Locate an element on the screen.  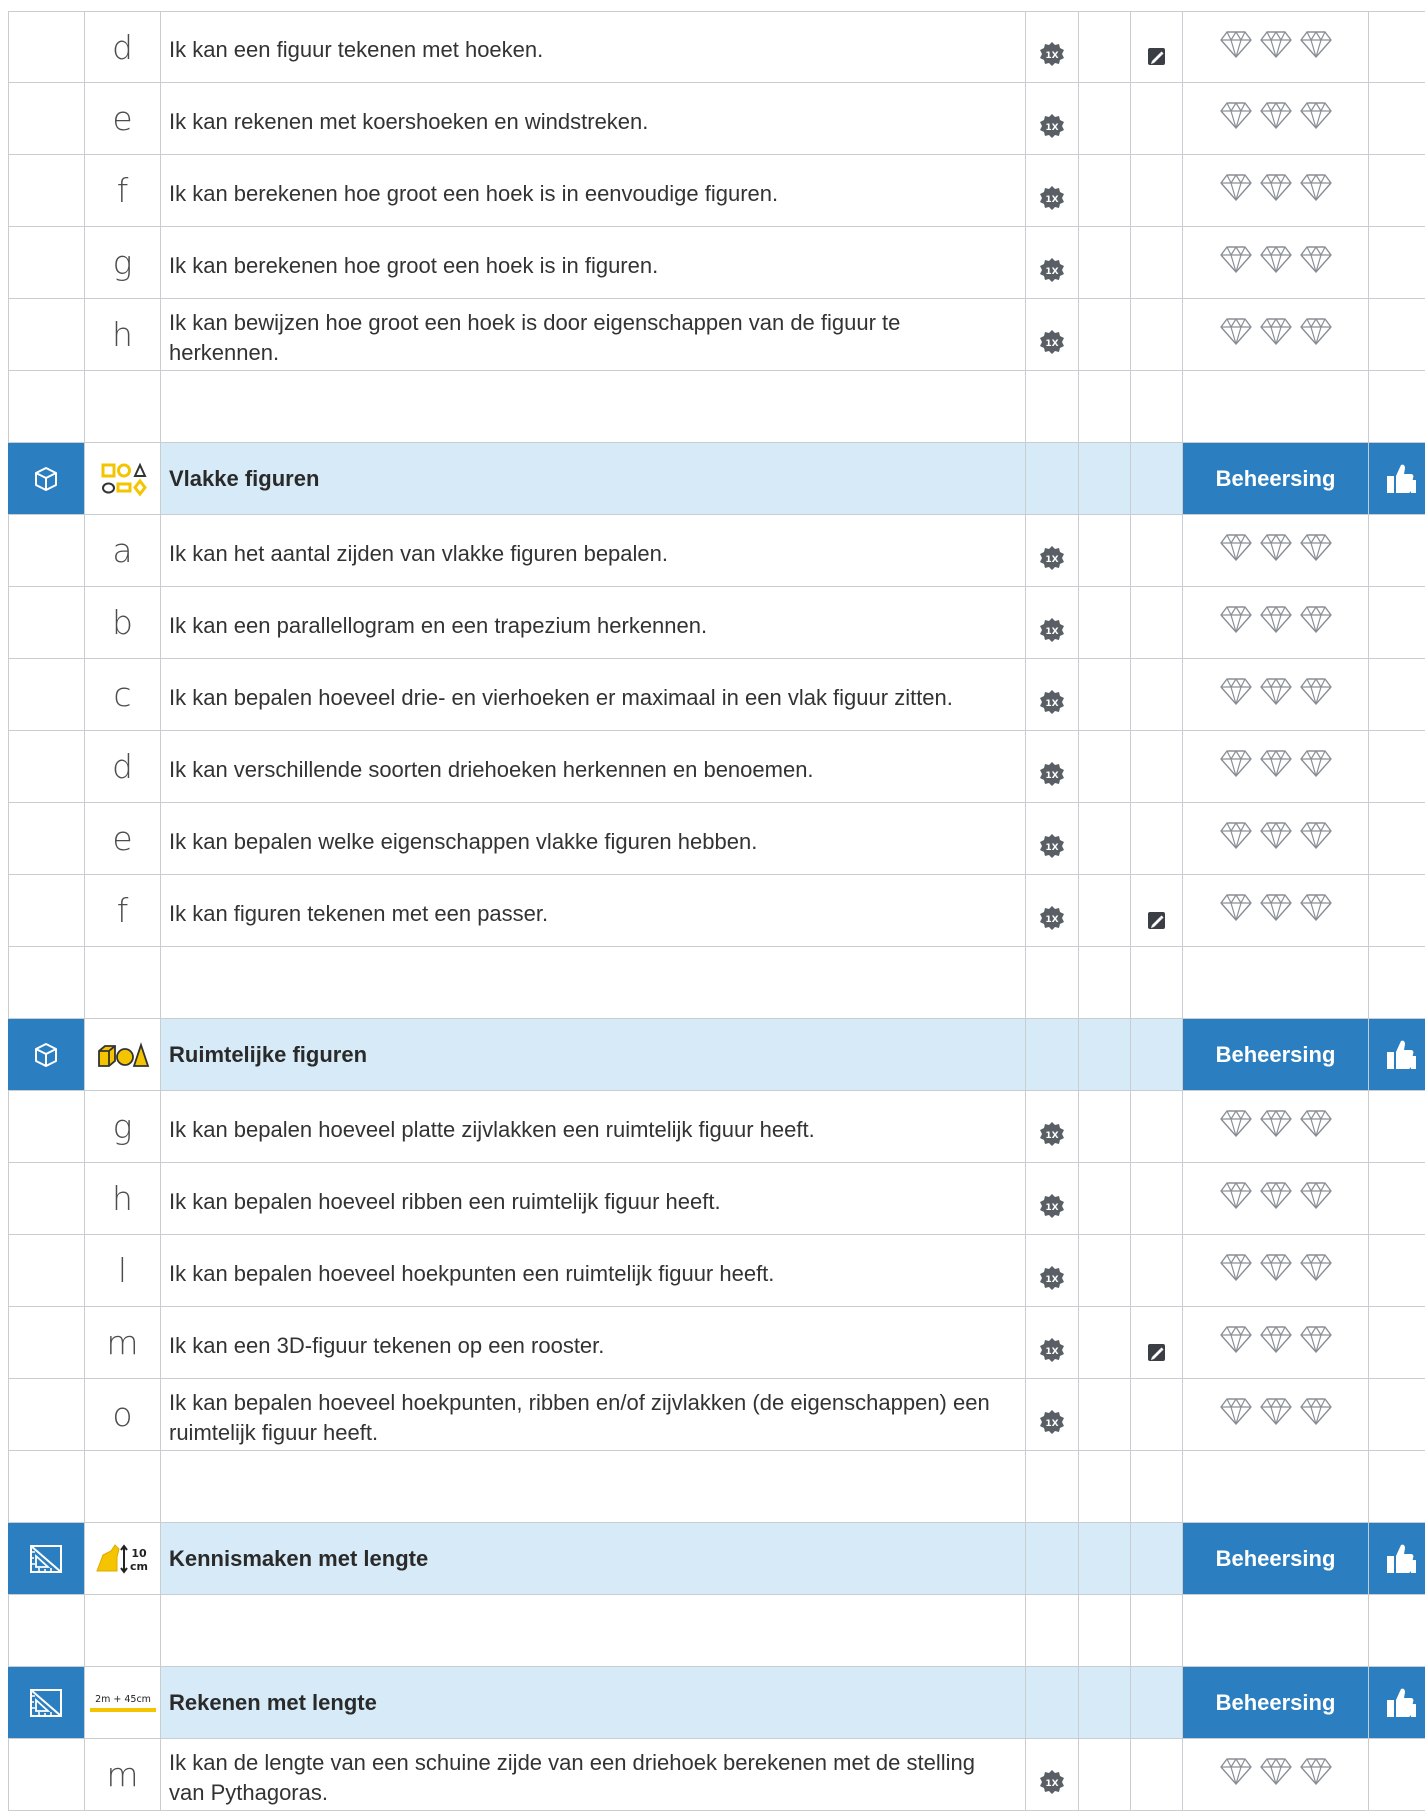
category-row: 2m + 45cm Rekenen met lengte Beheersing is located at coordinates (716, 1703).